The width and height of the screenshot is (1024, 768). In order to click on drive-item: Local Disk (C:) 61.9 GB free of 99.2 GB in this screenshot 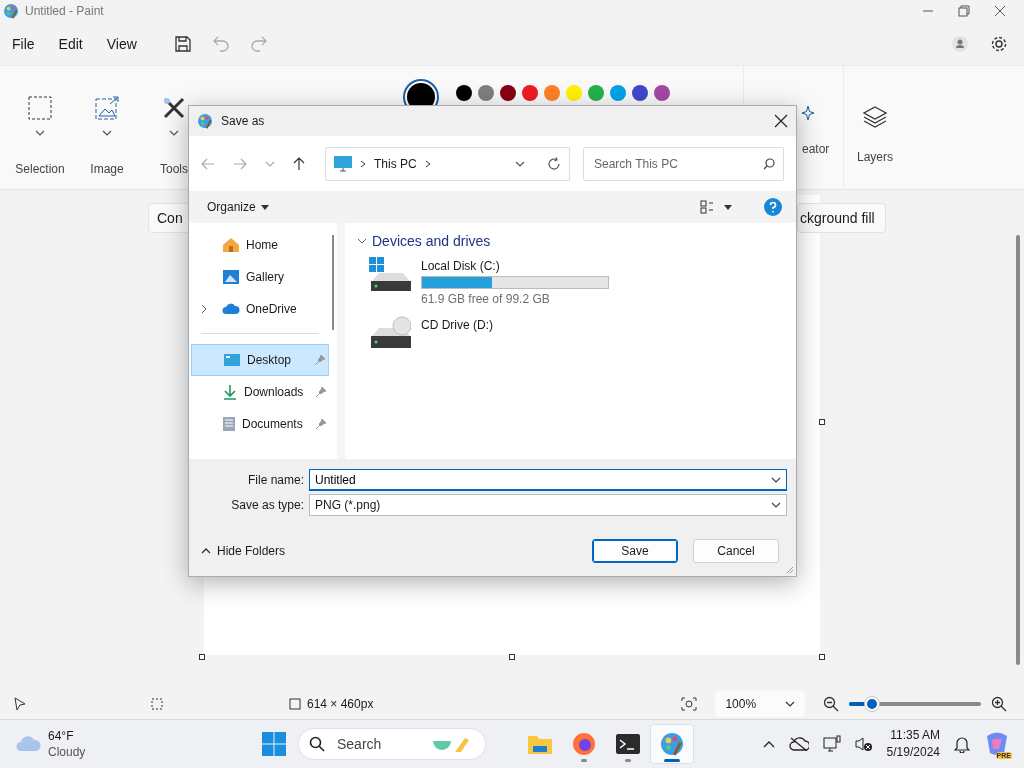, I will do `click(489, 281)`.